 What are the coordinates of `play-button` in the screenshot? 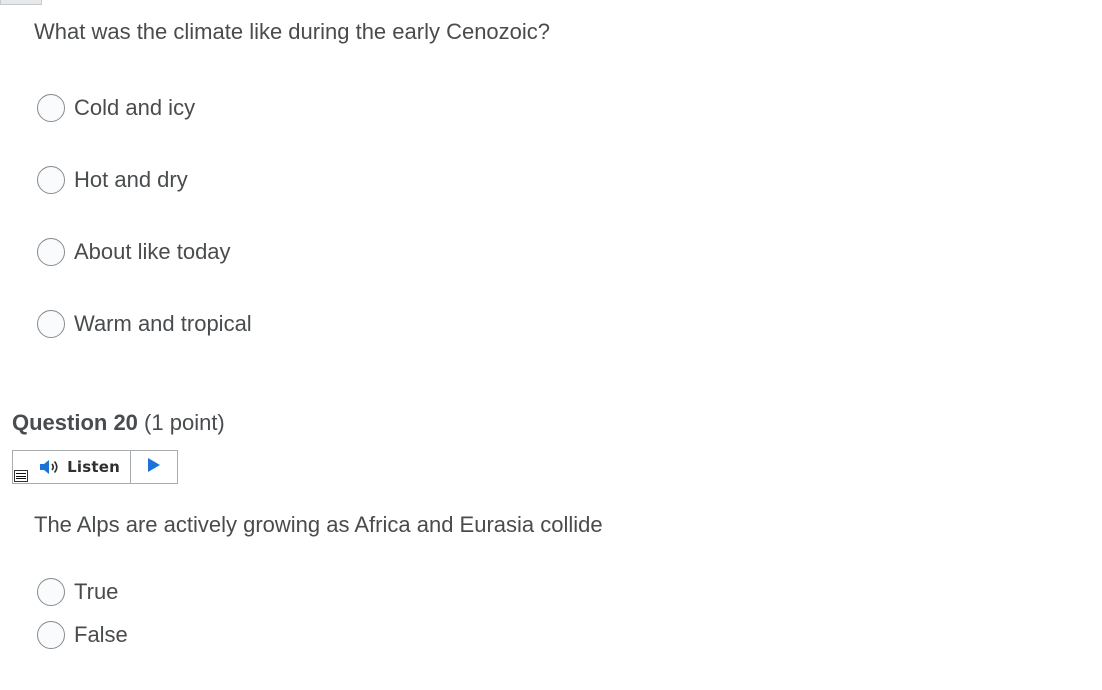 It's located at (154, 467).